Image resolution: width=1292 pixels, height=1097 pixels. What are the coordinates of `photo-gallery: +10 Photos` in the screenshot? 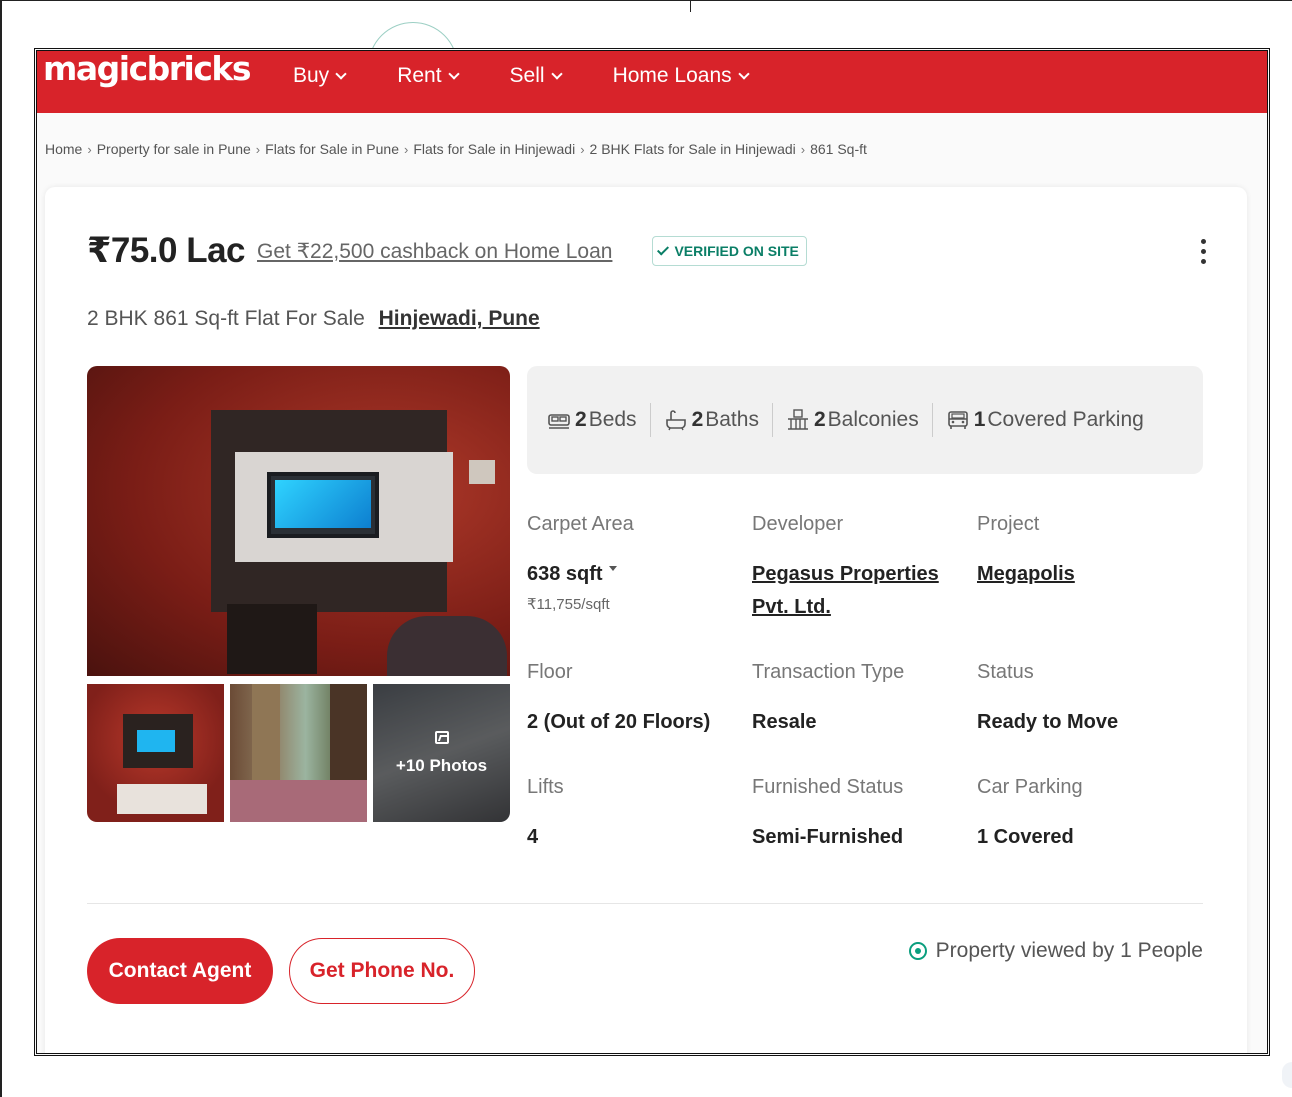 It's located at (298, 594).